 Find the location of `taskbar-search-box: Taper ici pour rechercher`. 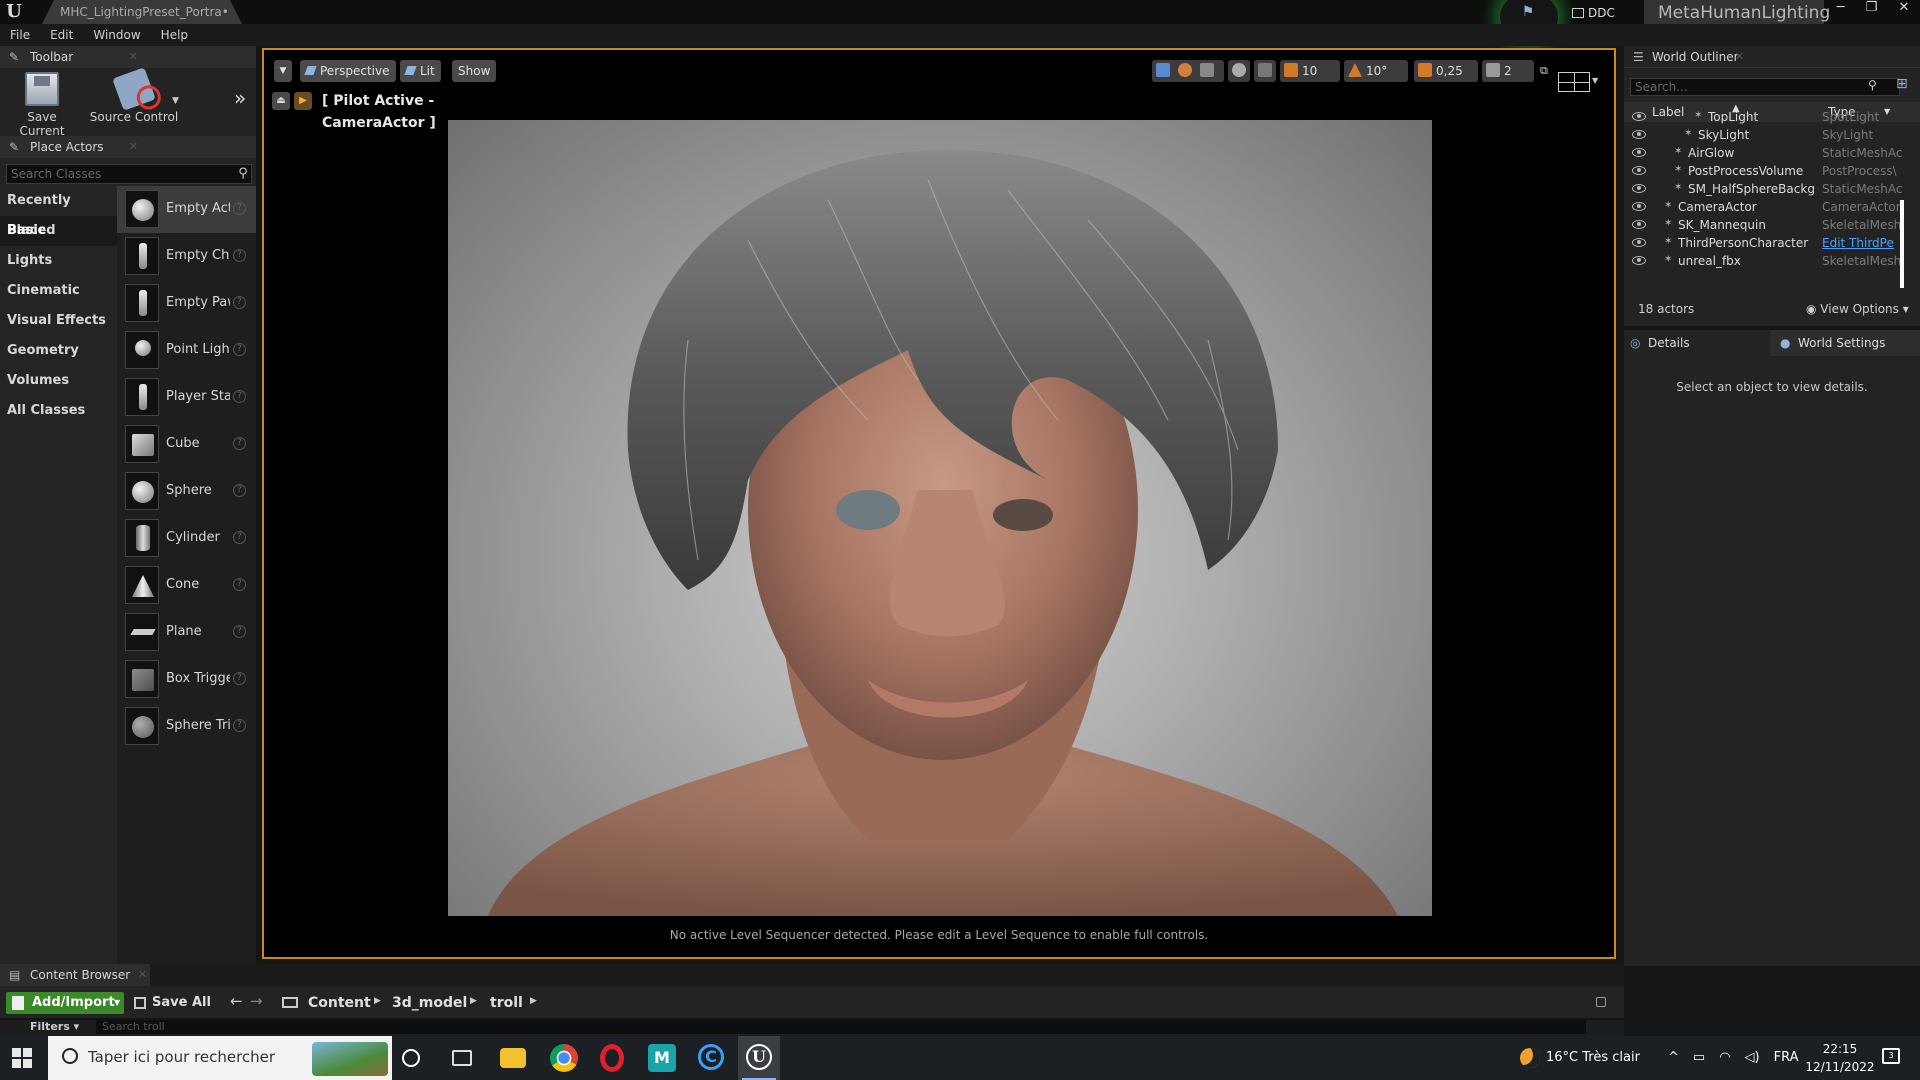

taskbar-search-box: Taper ici pour rechercher is located at coordinates (220, 1058).